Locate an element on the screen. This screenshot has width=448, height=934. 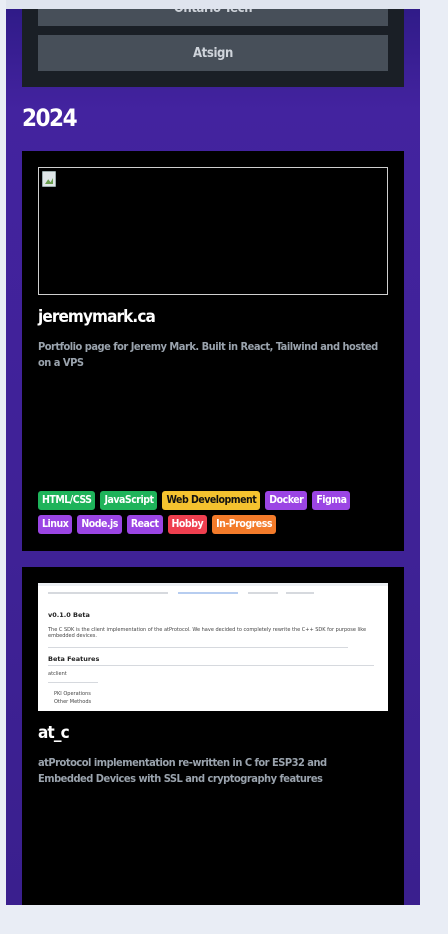
screenshot-sub: atclient is located at coordinates (57, 674).